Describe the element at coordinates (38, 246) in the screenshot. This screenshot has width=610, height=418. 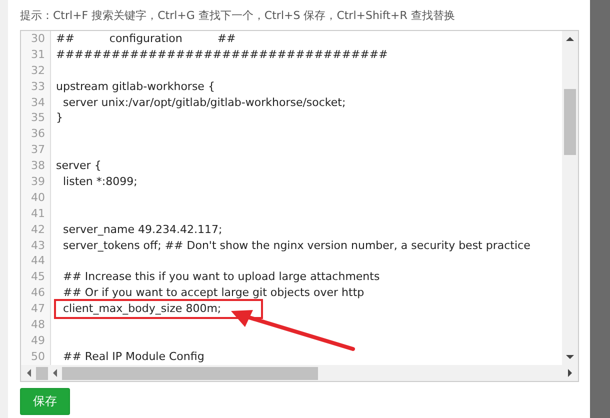
I see `line-number: 43` at that location.